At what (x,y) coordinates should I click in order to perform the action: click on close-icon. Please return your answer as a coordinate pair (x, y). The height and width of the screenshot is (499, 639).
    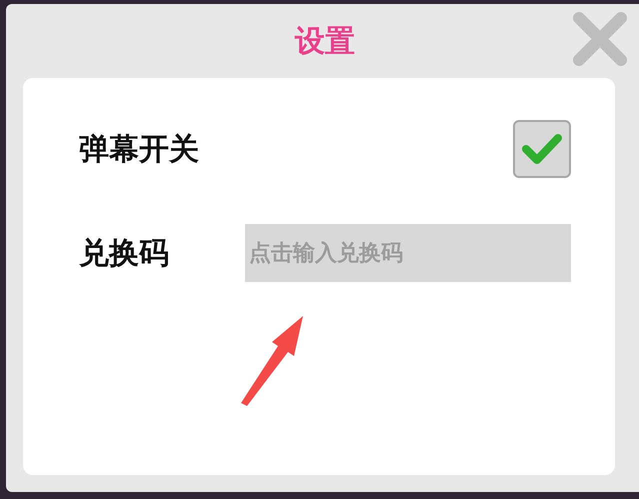
    Looking at the image, I should click on (600, 39).